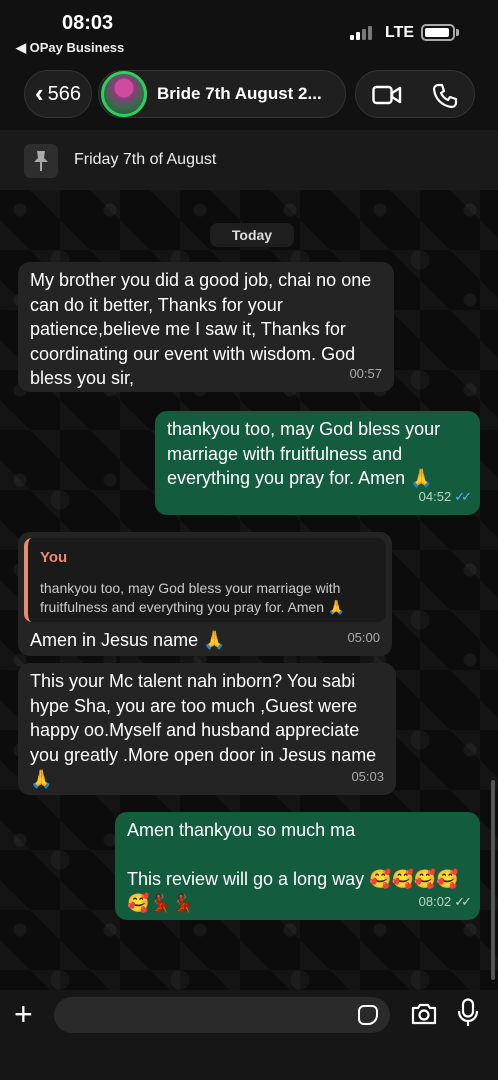 This screenshot has height=1080, width=498. I want to click on message-text-line-1: Amen thankyou so much ma, so click(241, 830).